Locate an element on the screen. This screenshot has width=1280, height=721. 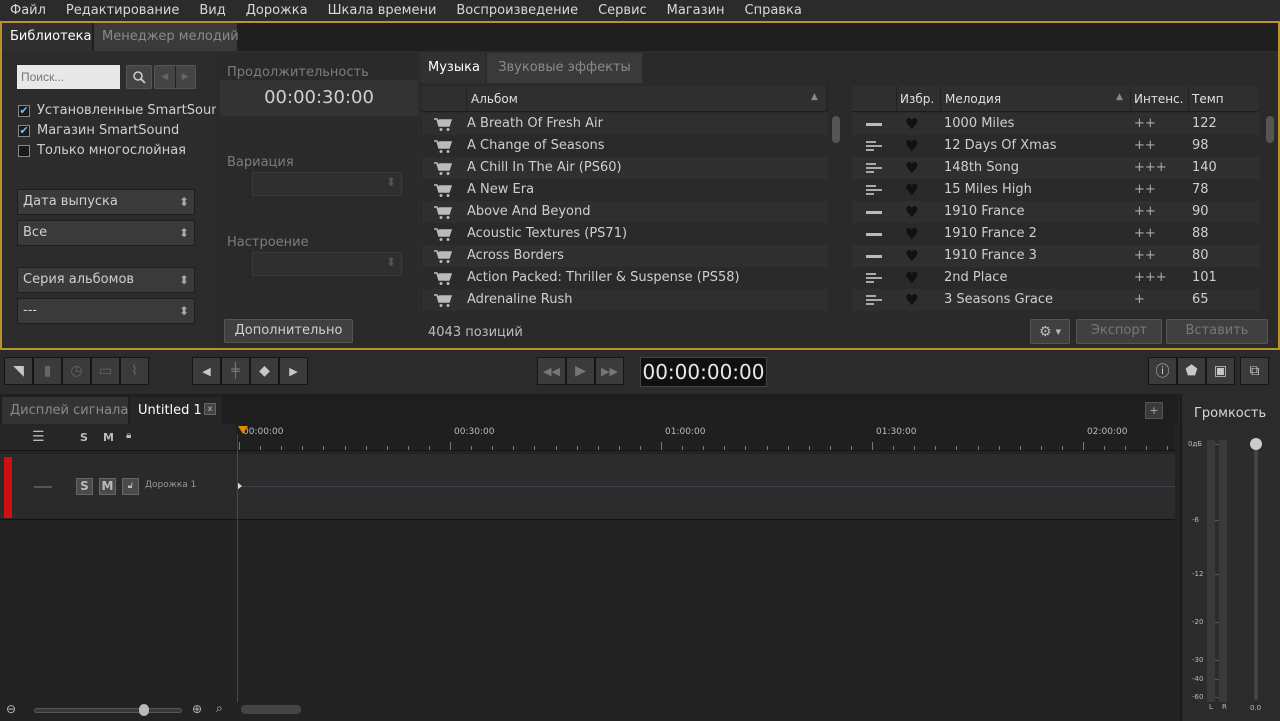
menu-item: Воспроизведение is located at coordinates (517, 10).